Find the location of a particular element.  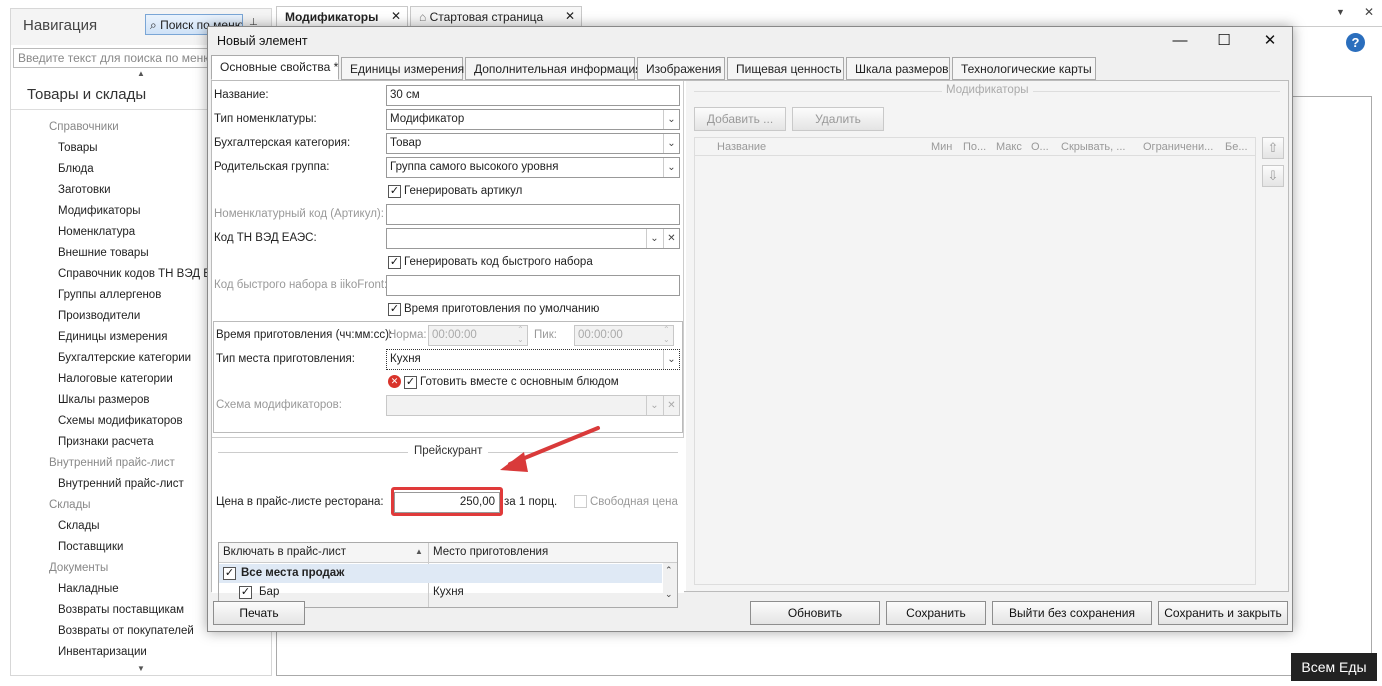

chevron-up-icon: ⌃ is located at coordinates (669, 570).